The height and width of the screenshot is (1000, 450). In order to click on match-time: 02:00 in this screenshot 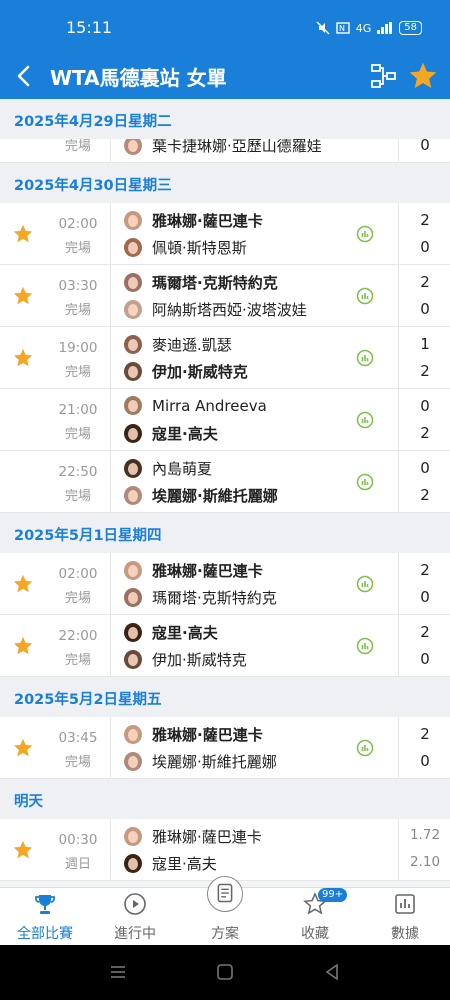, I will do `click(78, 224)`.